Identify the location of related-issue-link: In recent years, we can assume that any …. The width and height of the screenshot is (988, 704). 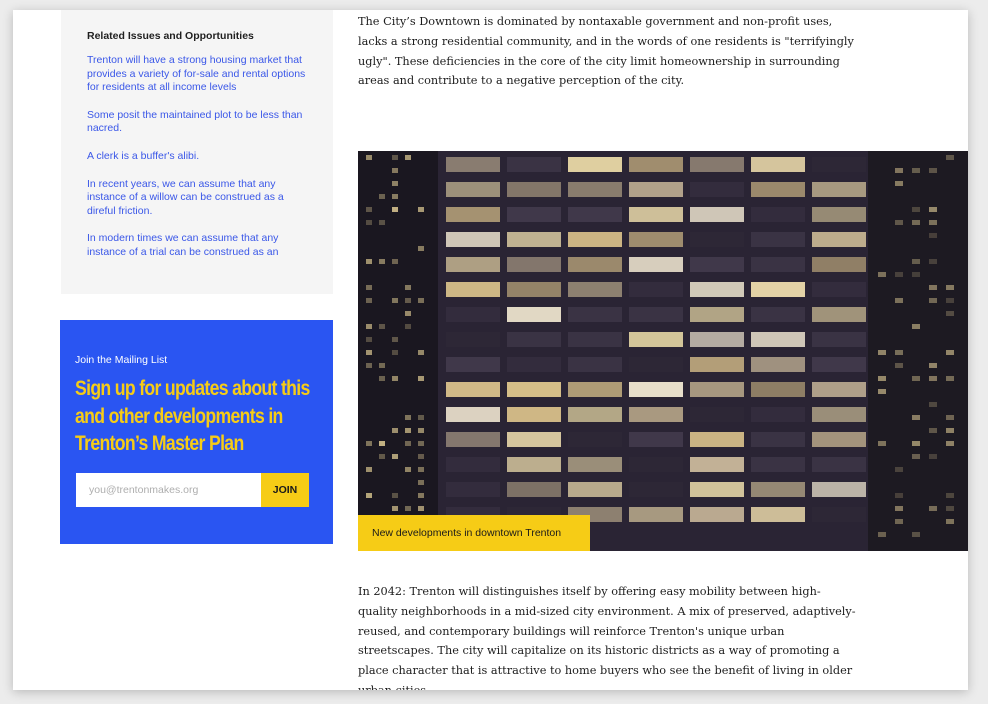
(197, 198).